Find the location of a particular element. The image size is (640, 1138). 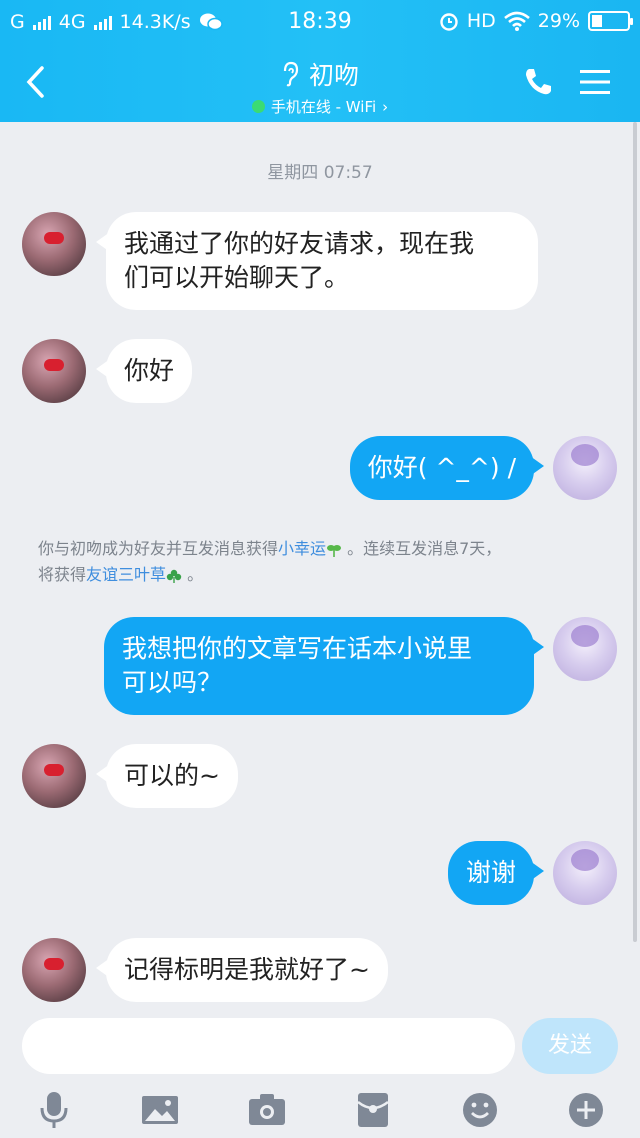

online-status: 手机在线 - WiFi › is located at coordinates (320, 106).